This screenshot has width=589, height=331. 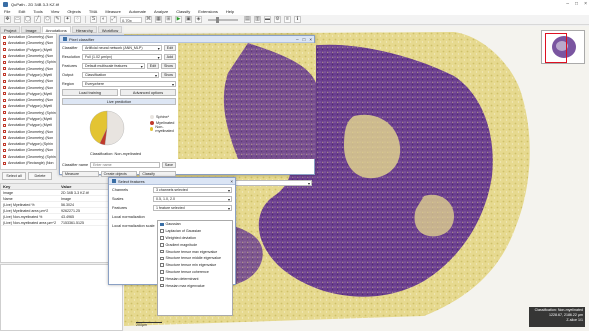 What do you see at coordinates (169, 47) in the screenshot?
I see `classifier-edit-button: Edit` at bounding box center [169, 47].